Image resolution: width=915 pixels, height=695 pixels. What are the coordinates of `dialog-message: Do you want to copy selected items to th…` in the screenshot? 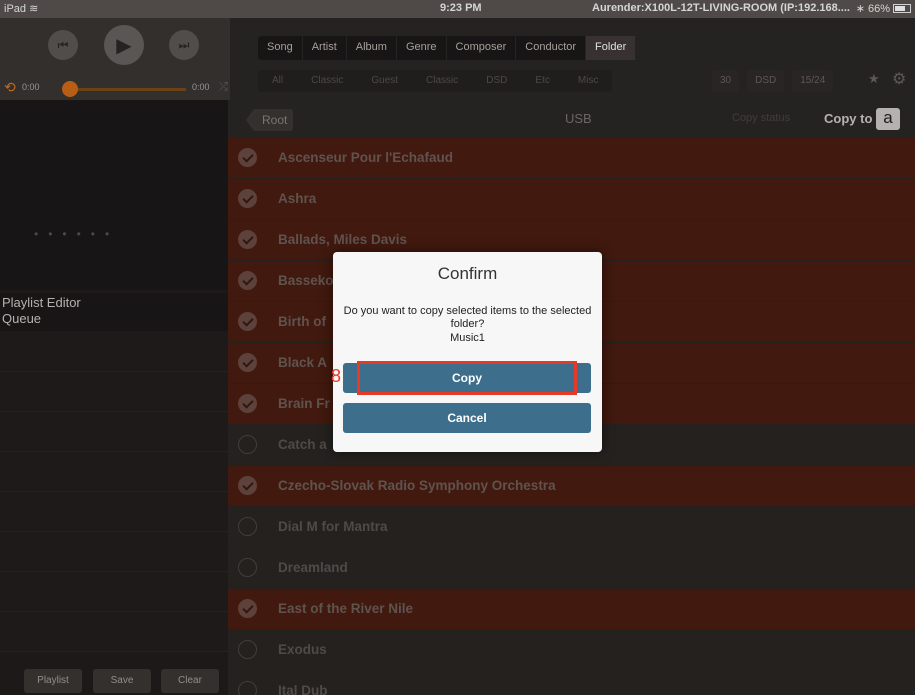 It's located at (467, 317).